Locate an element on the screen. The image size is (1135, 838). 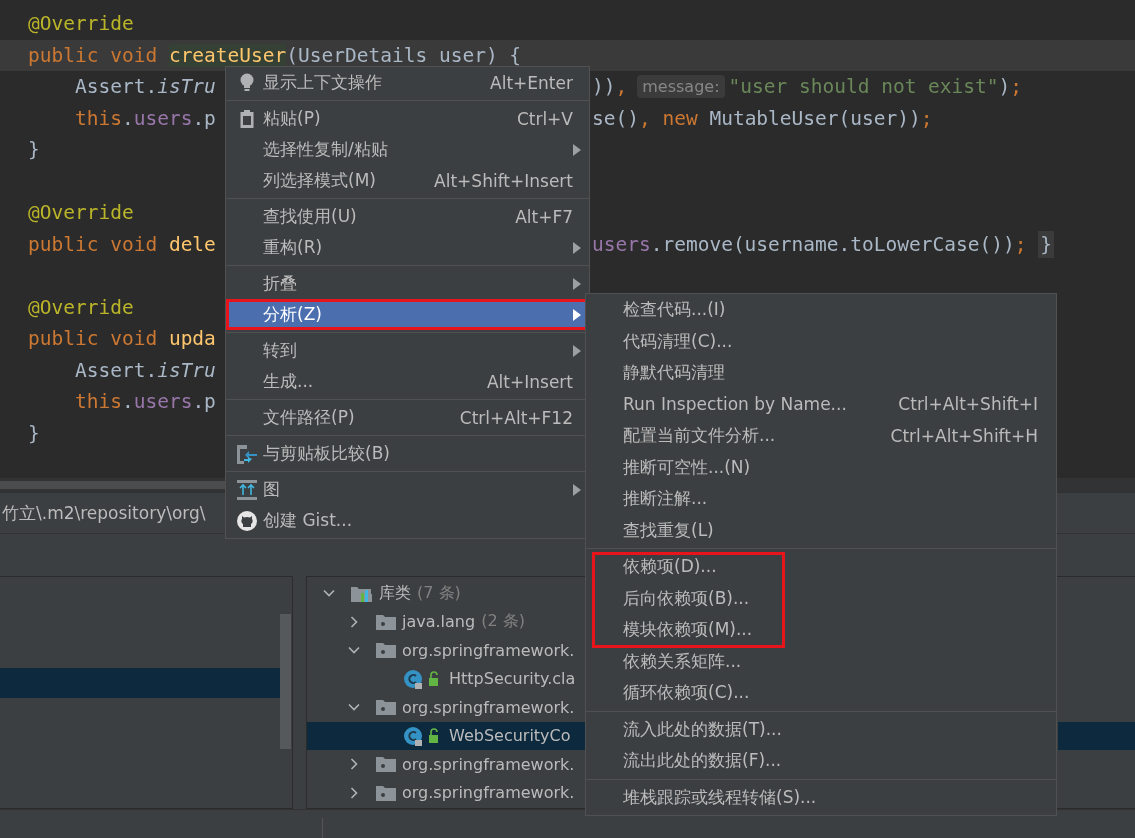
tree-label: 库类 is located at coordinates (395, 593).